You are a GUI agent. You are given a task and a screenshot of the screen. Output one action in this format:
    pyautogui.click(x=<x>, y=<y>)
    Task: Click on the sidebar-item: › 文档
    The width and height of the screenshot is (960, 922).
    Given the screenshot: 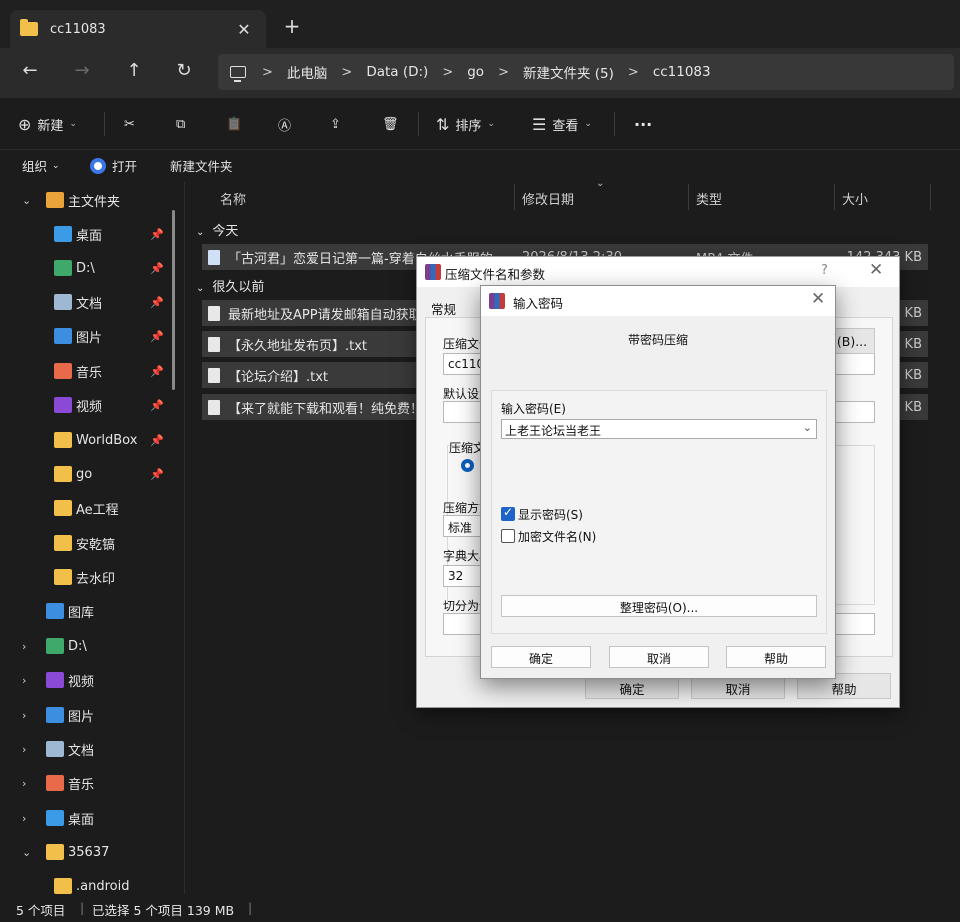 What is the action you would take?
    pyautogui.click(x=85, y=749)
    